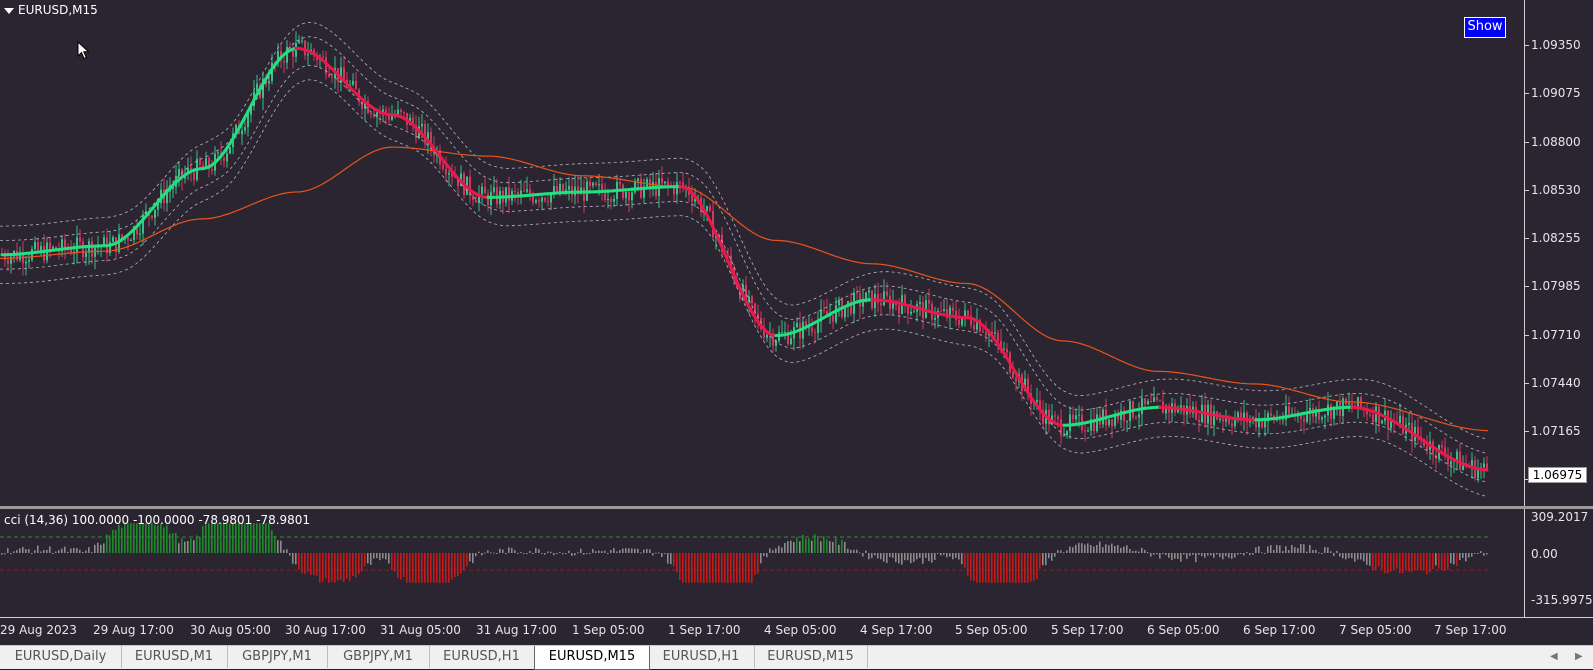 The width and height of the screenshot is (1593, 670). I want to click on tab-eurusd-daily: EURUSD,Daily, so click(61, 657).